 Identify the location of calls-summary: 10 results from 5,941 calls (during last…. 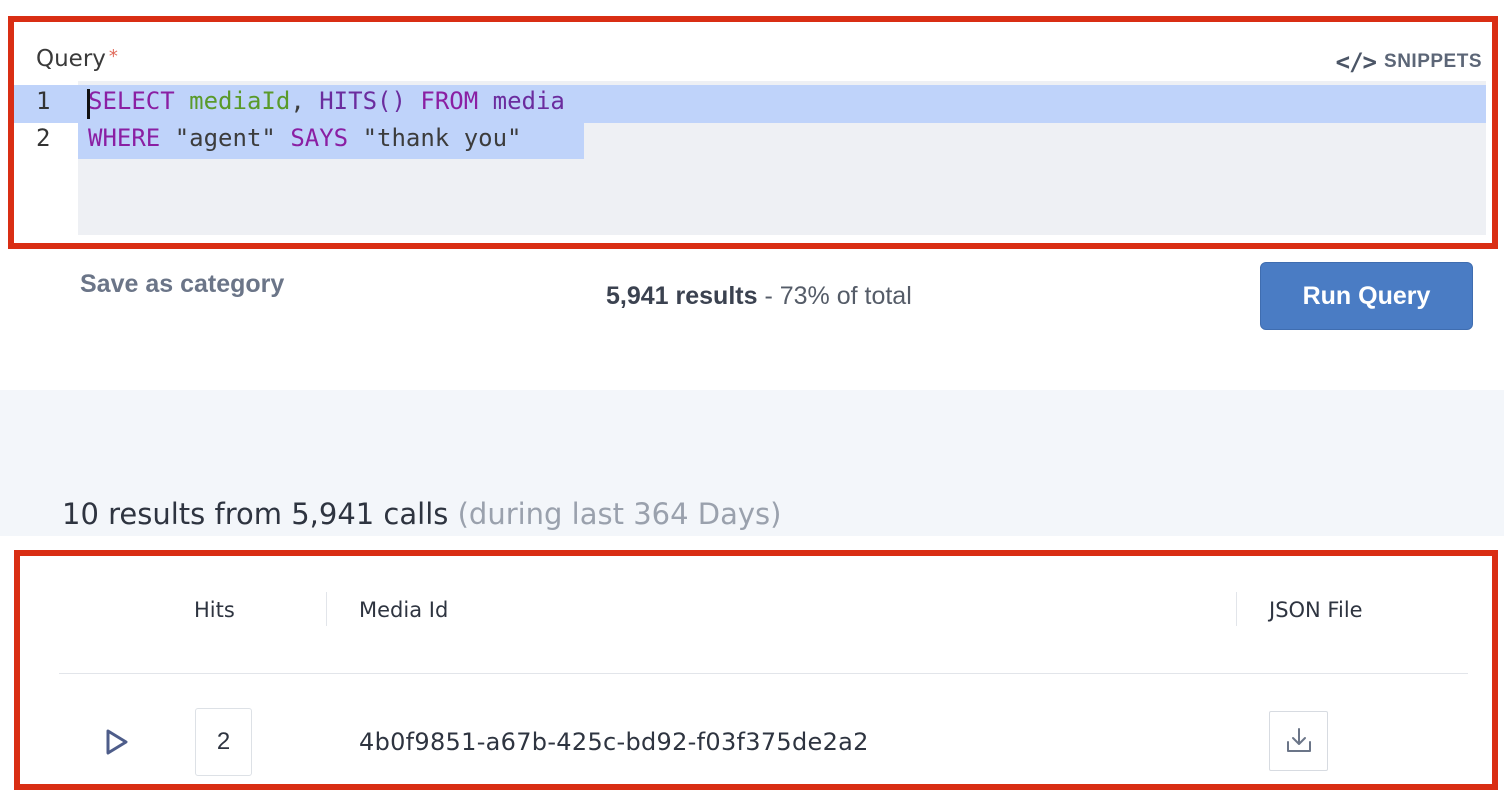
(421, 514).